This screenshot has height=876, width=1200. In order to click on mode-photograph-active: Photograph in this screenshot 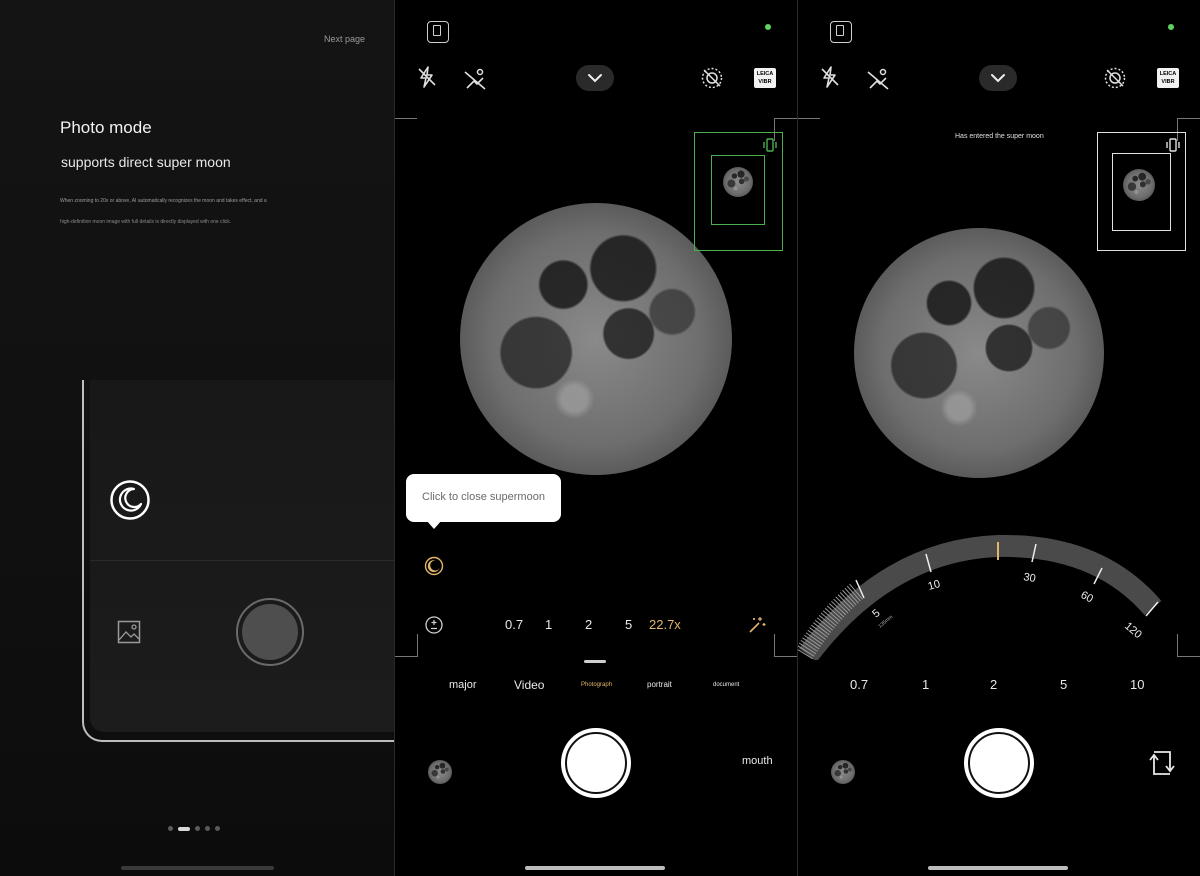, I will do `click(596, 685)`.